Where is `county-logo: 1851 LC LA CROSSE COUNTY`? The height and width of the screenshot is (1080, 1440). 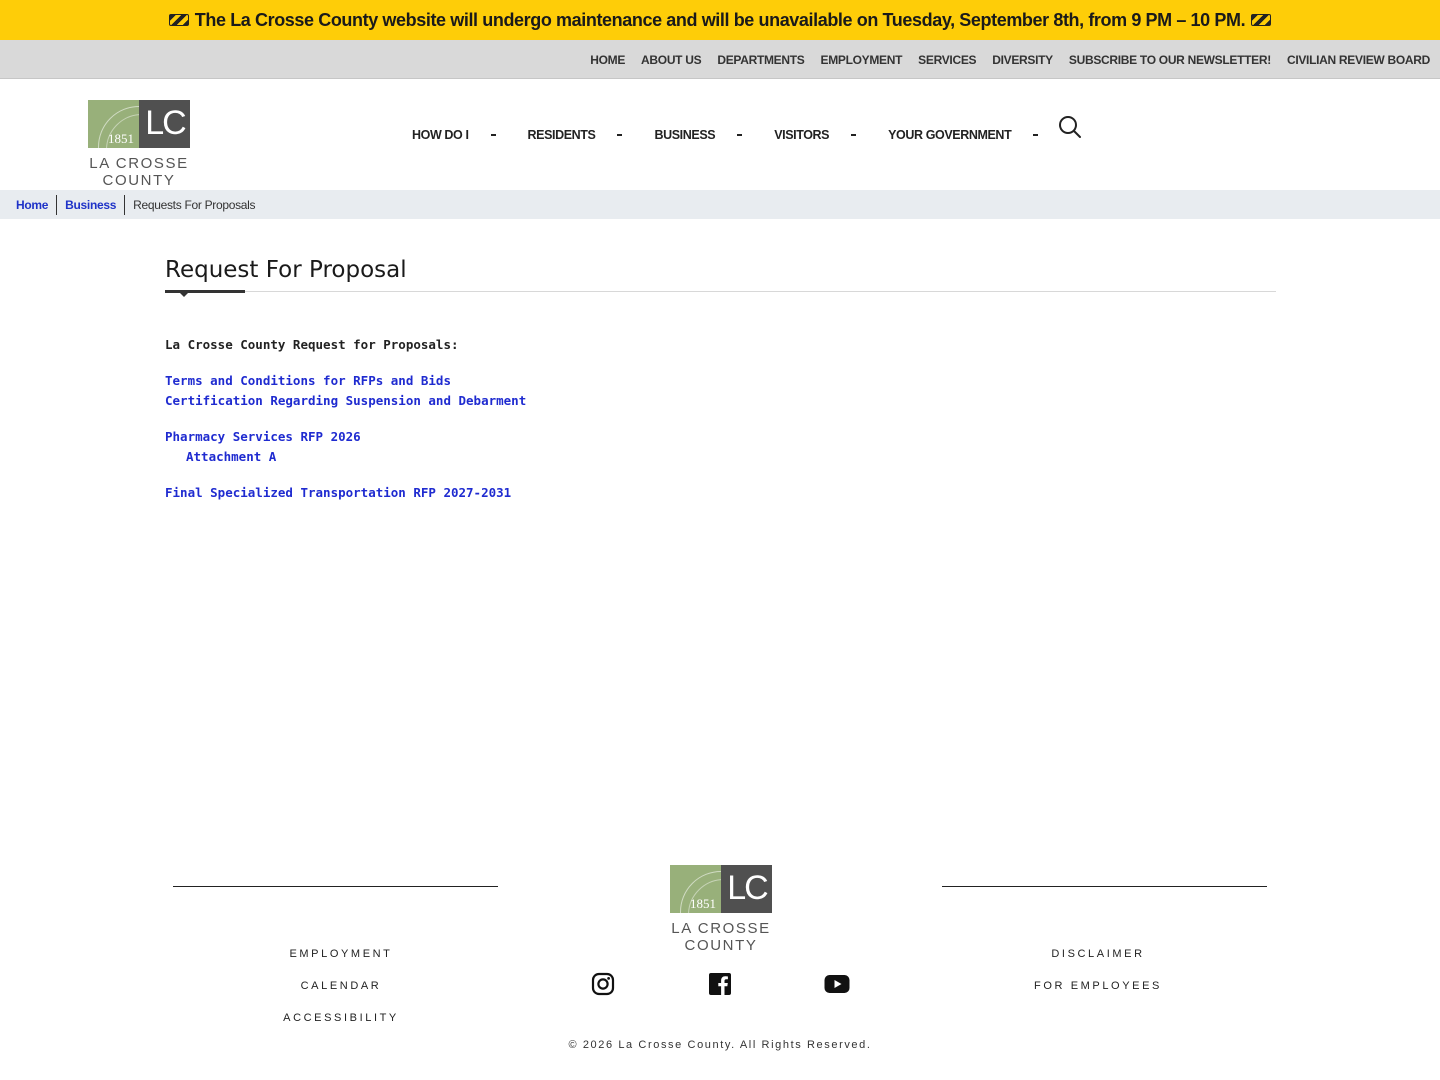 county-logo: 1851 LC LA CROSSE COUNTY is located at coordinates (139, 144).